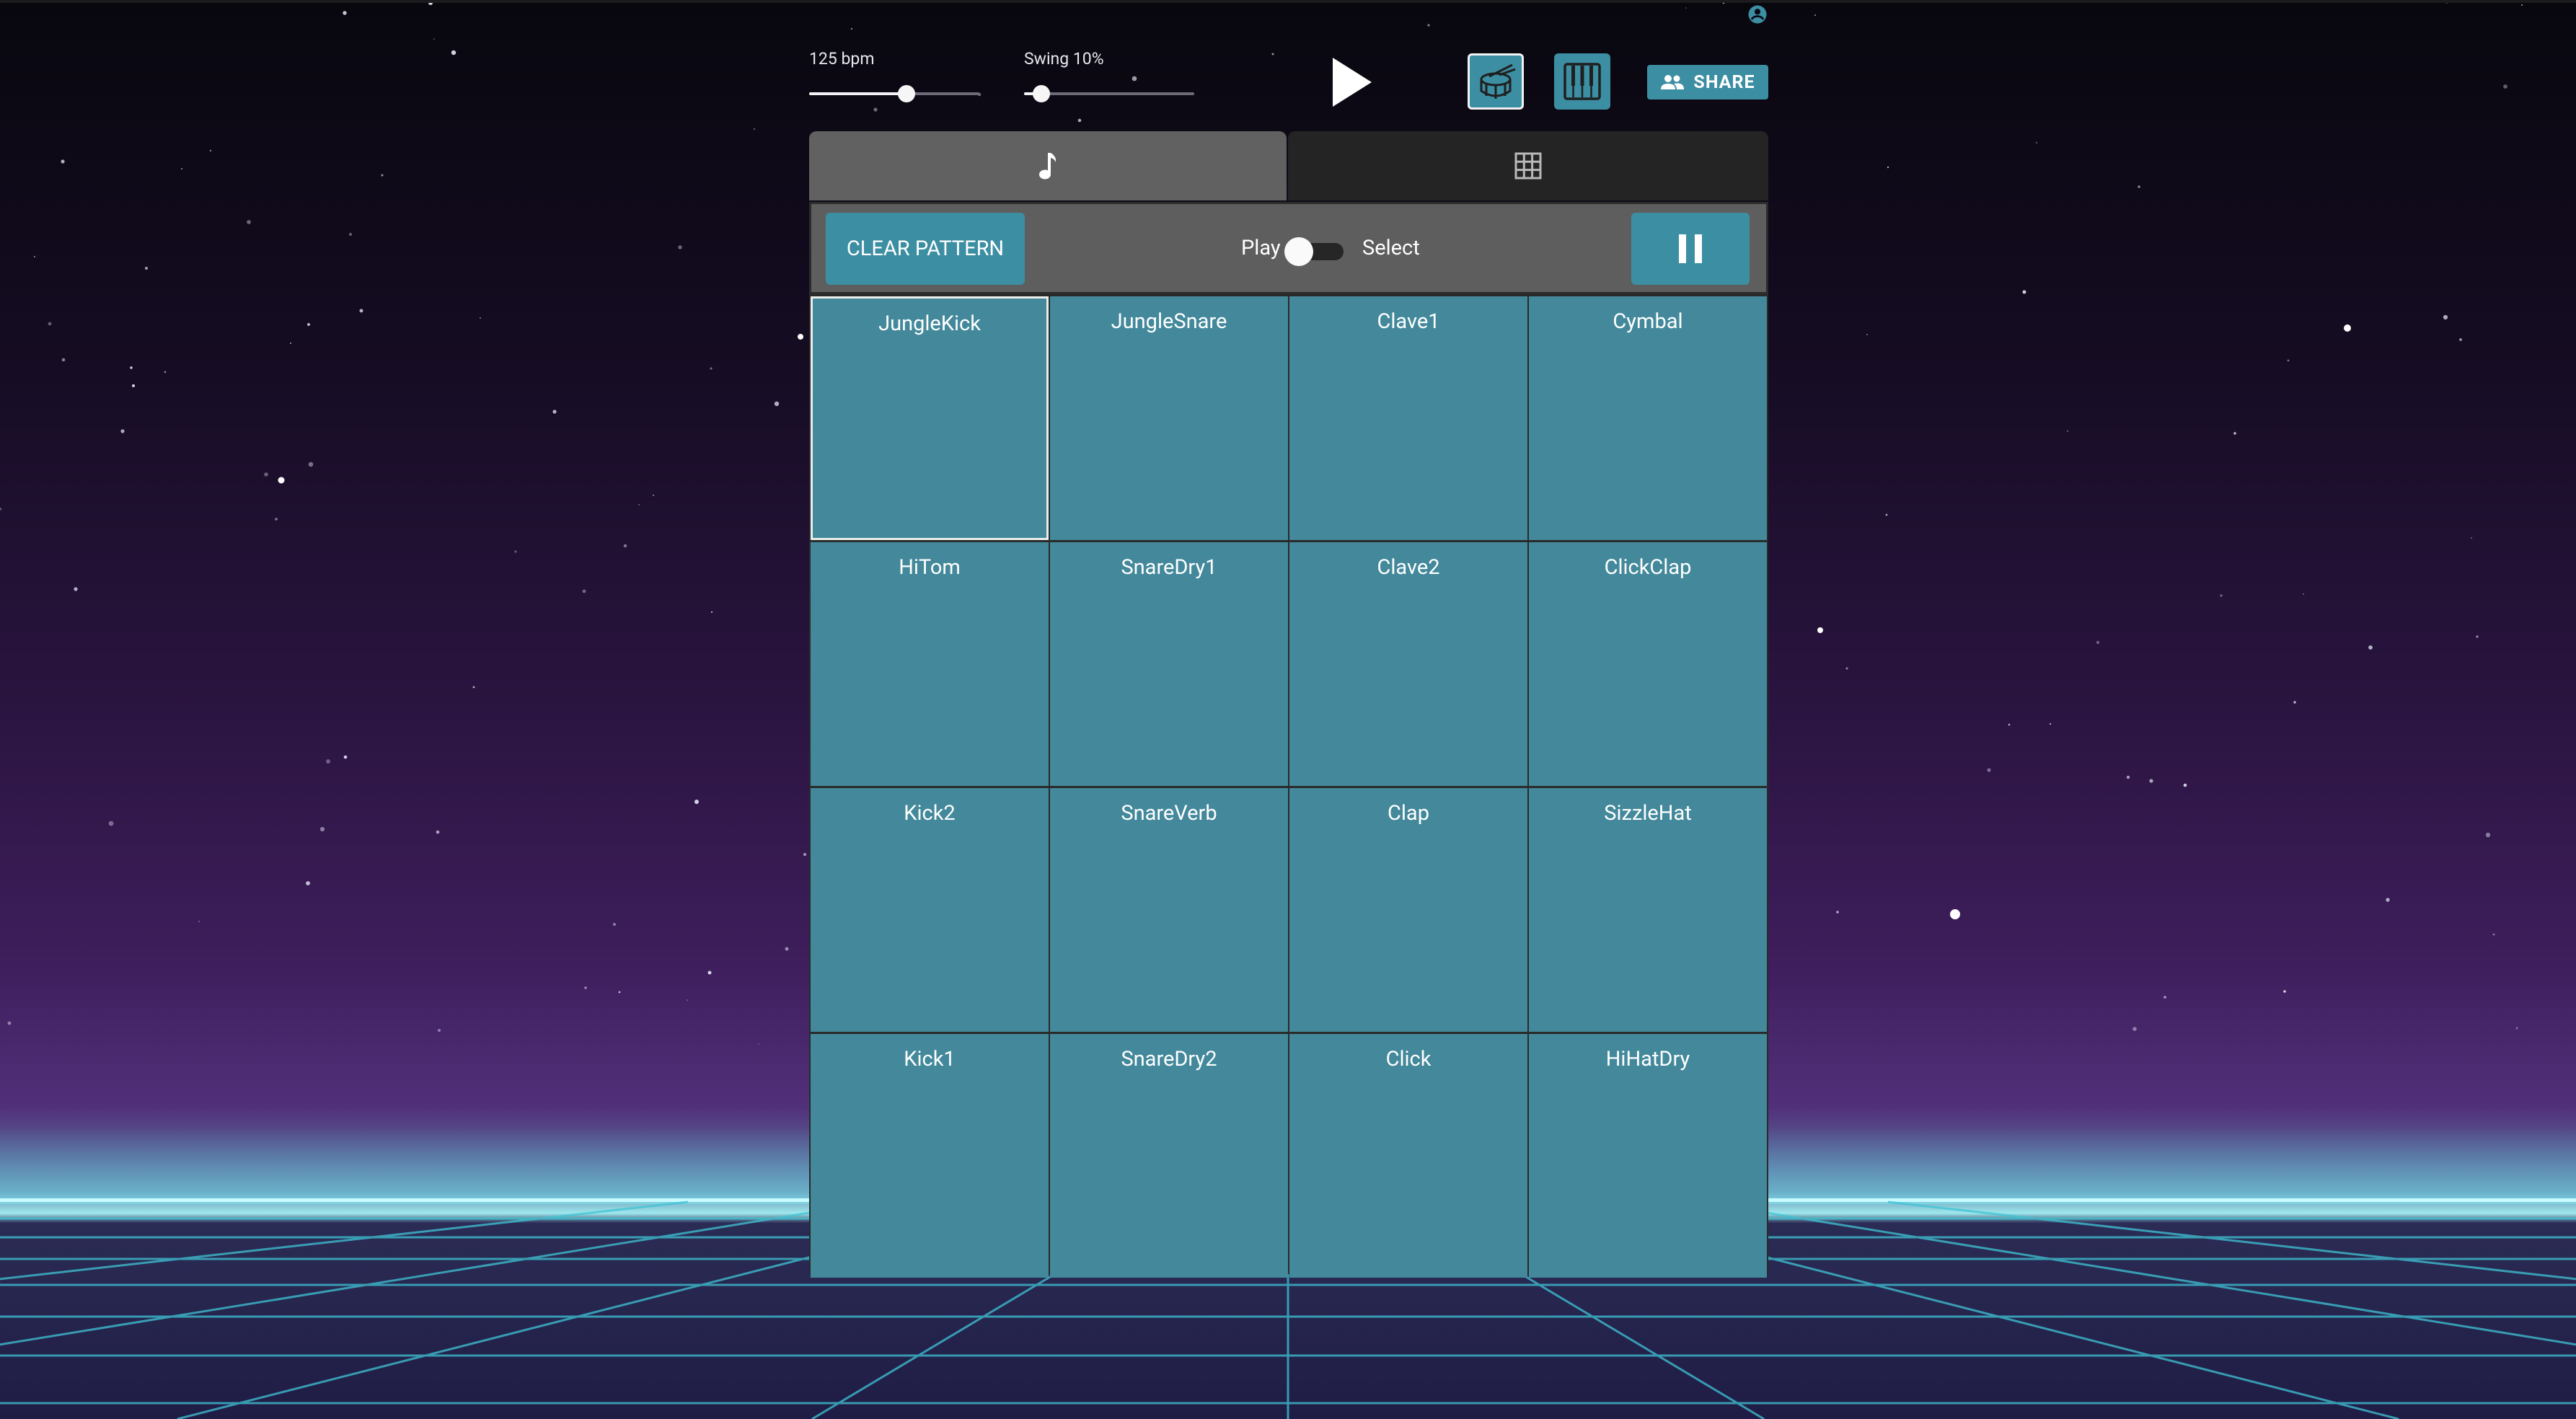 This screenshot has height=1419, width=2576. I want to click on drum-pad: Kick2, so click(930, 910).